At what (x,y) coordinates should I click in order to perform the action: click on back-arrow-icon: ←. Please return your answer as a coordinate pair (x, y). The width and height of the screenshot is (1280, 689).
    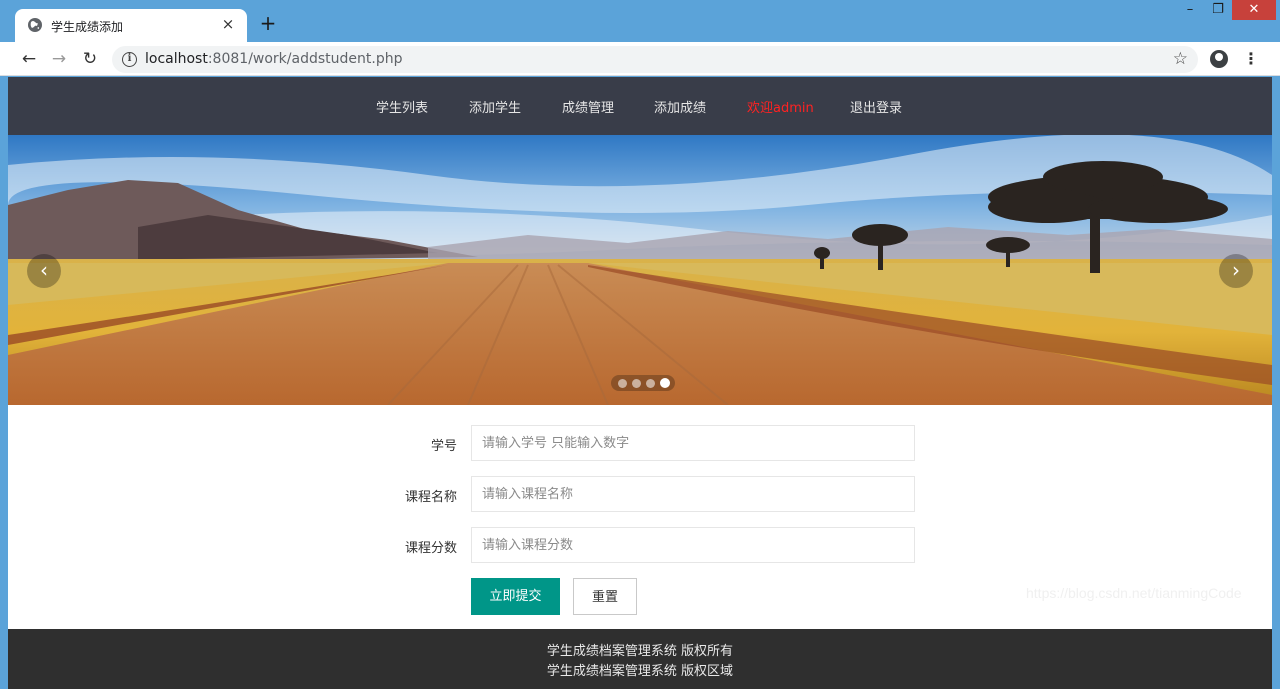
    Looking at the image, I should click on (29, 59).